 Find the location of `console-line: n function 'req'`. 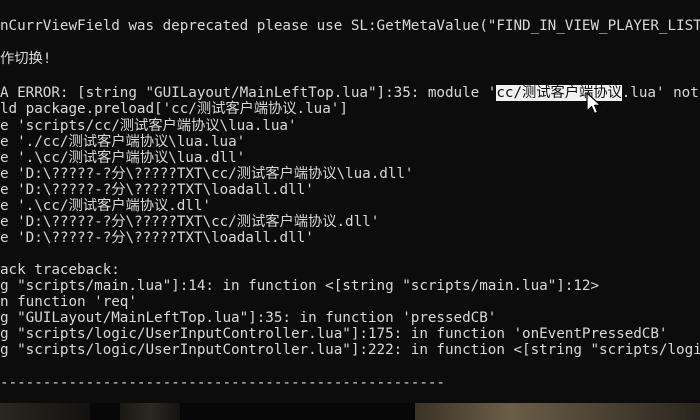

console-line: n function 'req' is located at coordinates (68, 302).